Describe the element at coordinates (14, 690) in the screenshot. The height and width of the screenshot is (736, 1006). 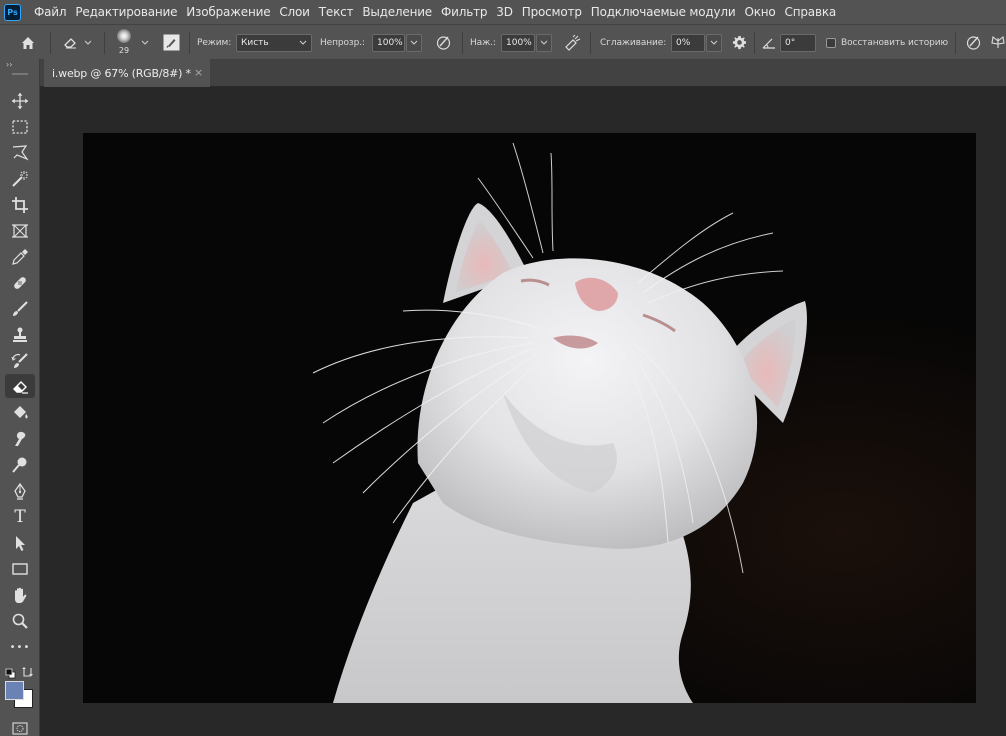
I see `foreground-color-swatch` at that location.